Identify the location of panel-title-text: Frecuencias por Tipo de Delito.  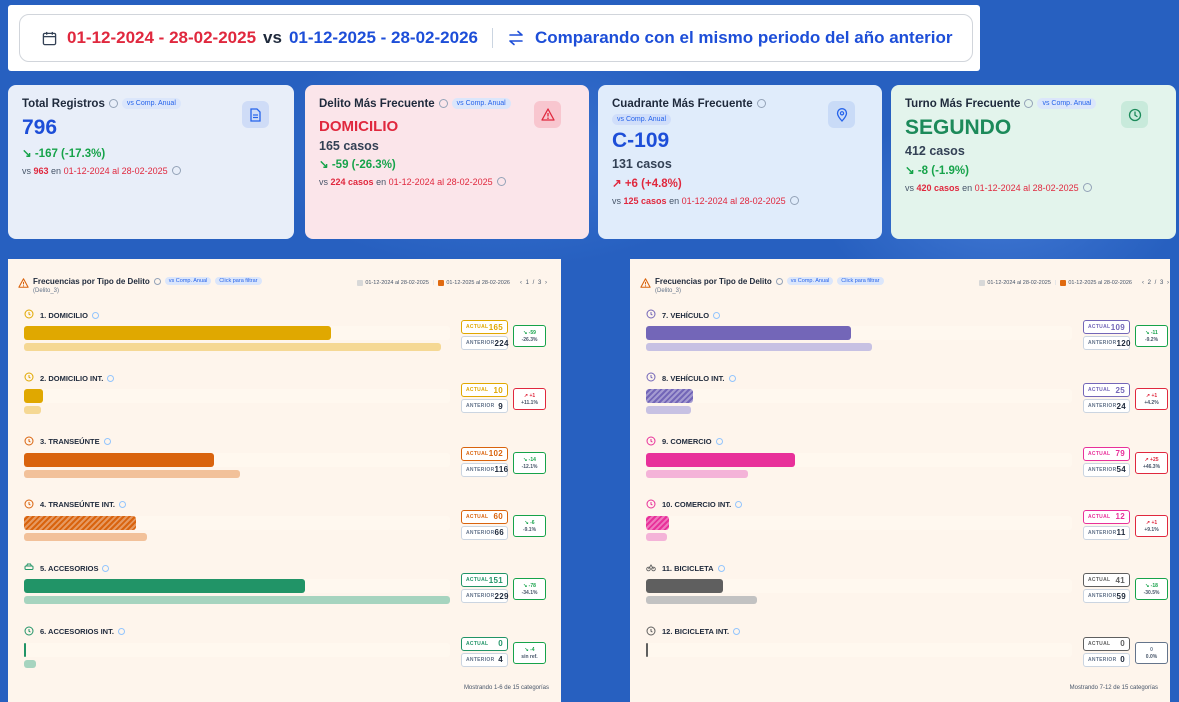
(713, 281).